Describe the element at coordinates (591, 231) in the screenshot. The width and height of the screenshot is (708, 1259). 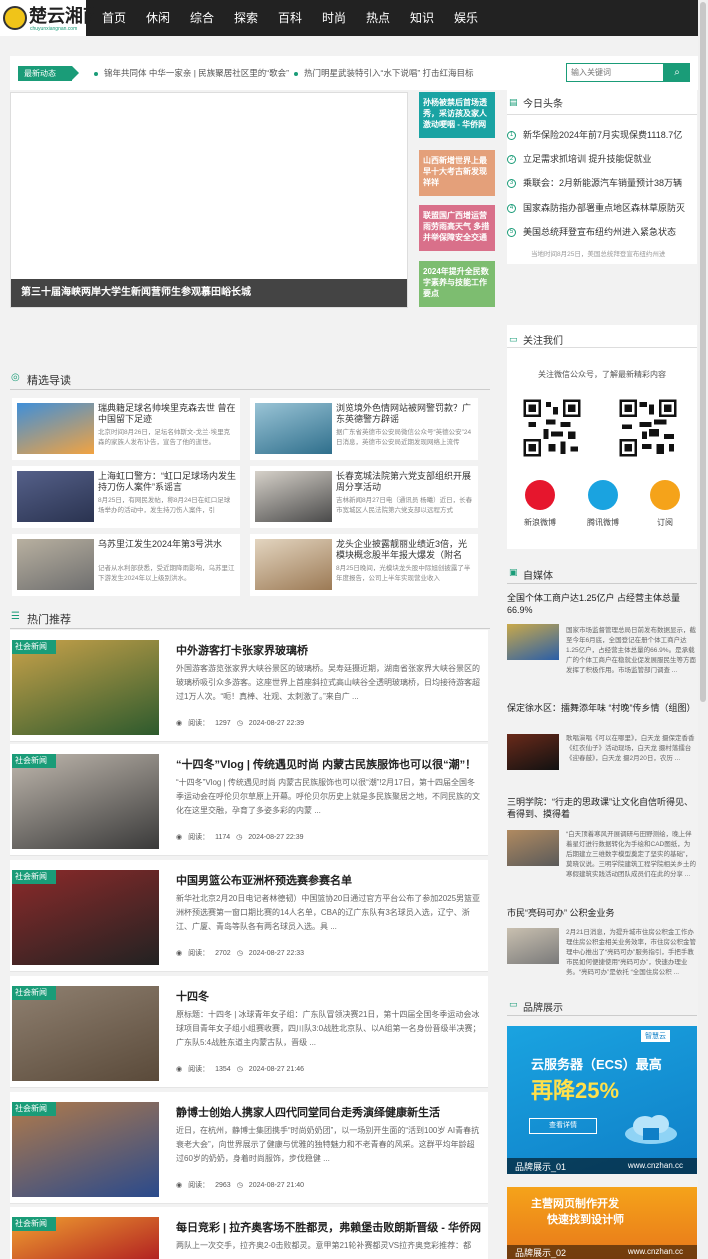
I see `headline-item: 5 美国总统拜登宣布纽约州进入紧急状态` at that location.